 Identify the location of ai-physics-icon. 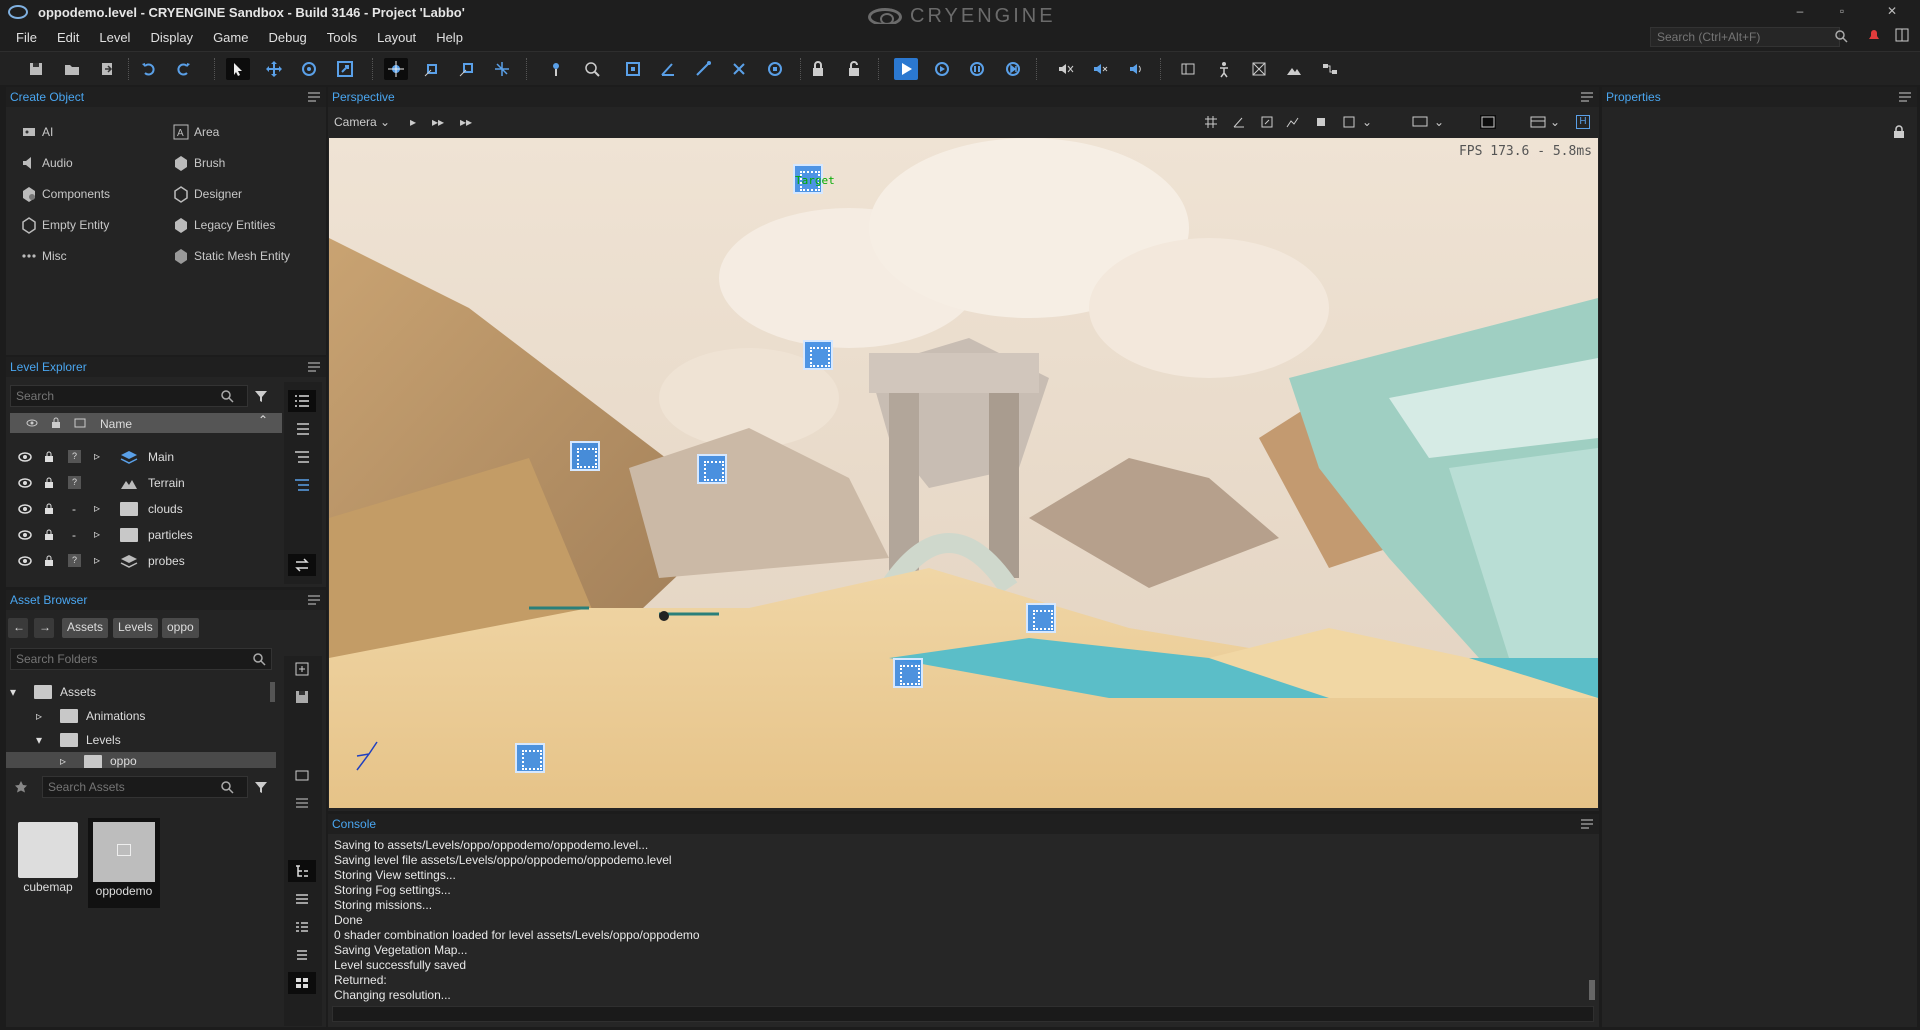
(942, 69).